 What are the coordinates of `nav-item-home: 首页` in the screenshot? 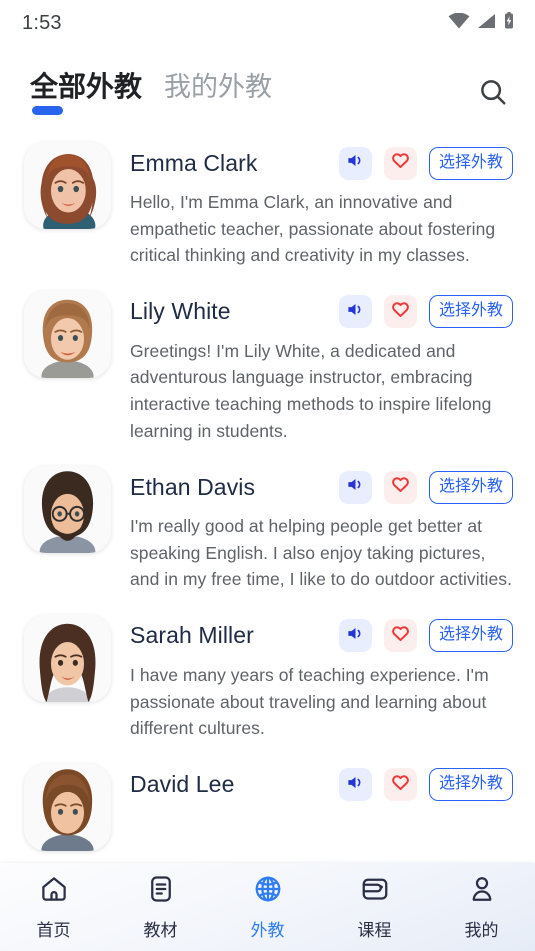 It's located at (53, 907).